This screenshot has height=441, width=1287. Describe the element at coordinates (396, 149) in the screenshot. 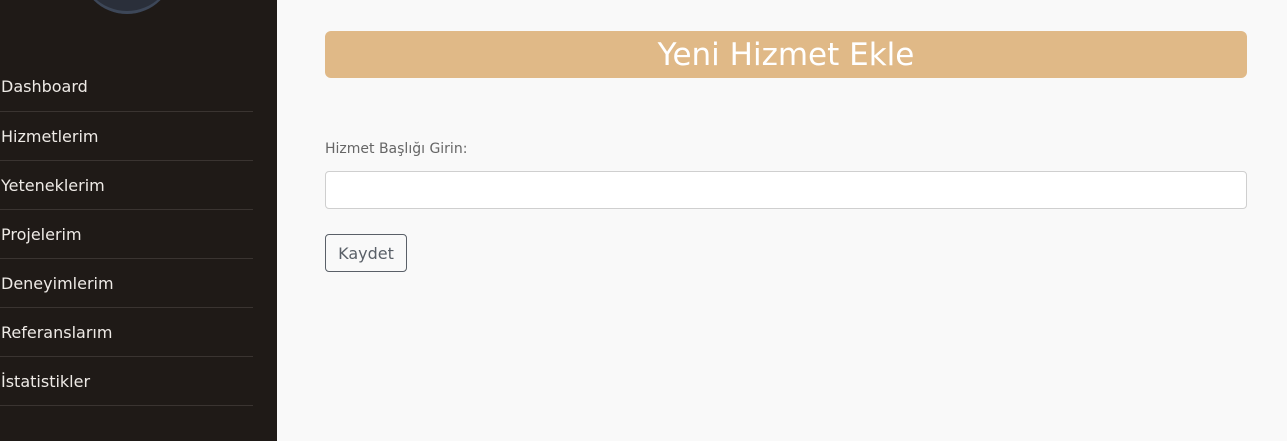

I see `service-title-label: Hizmet Başlığı Girin:` at that location.